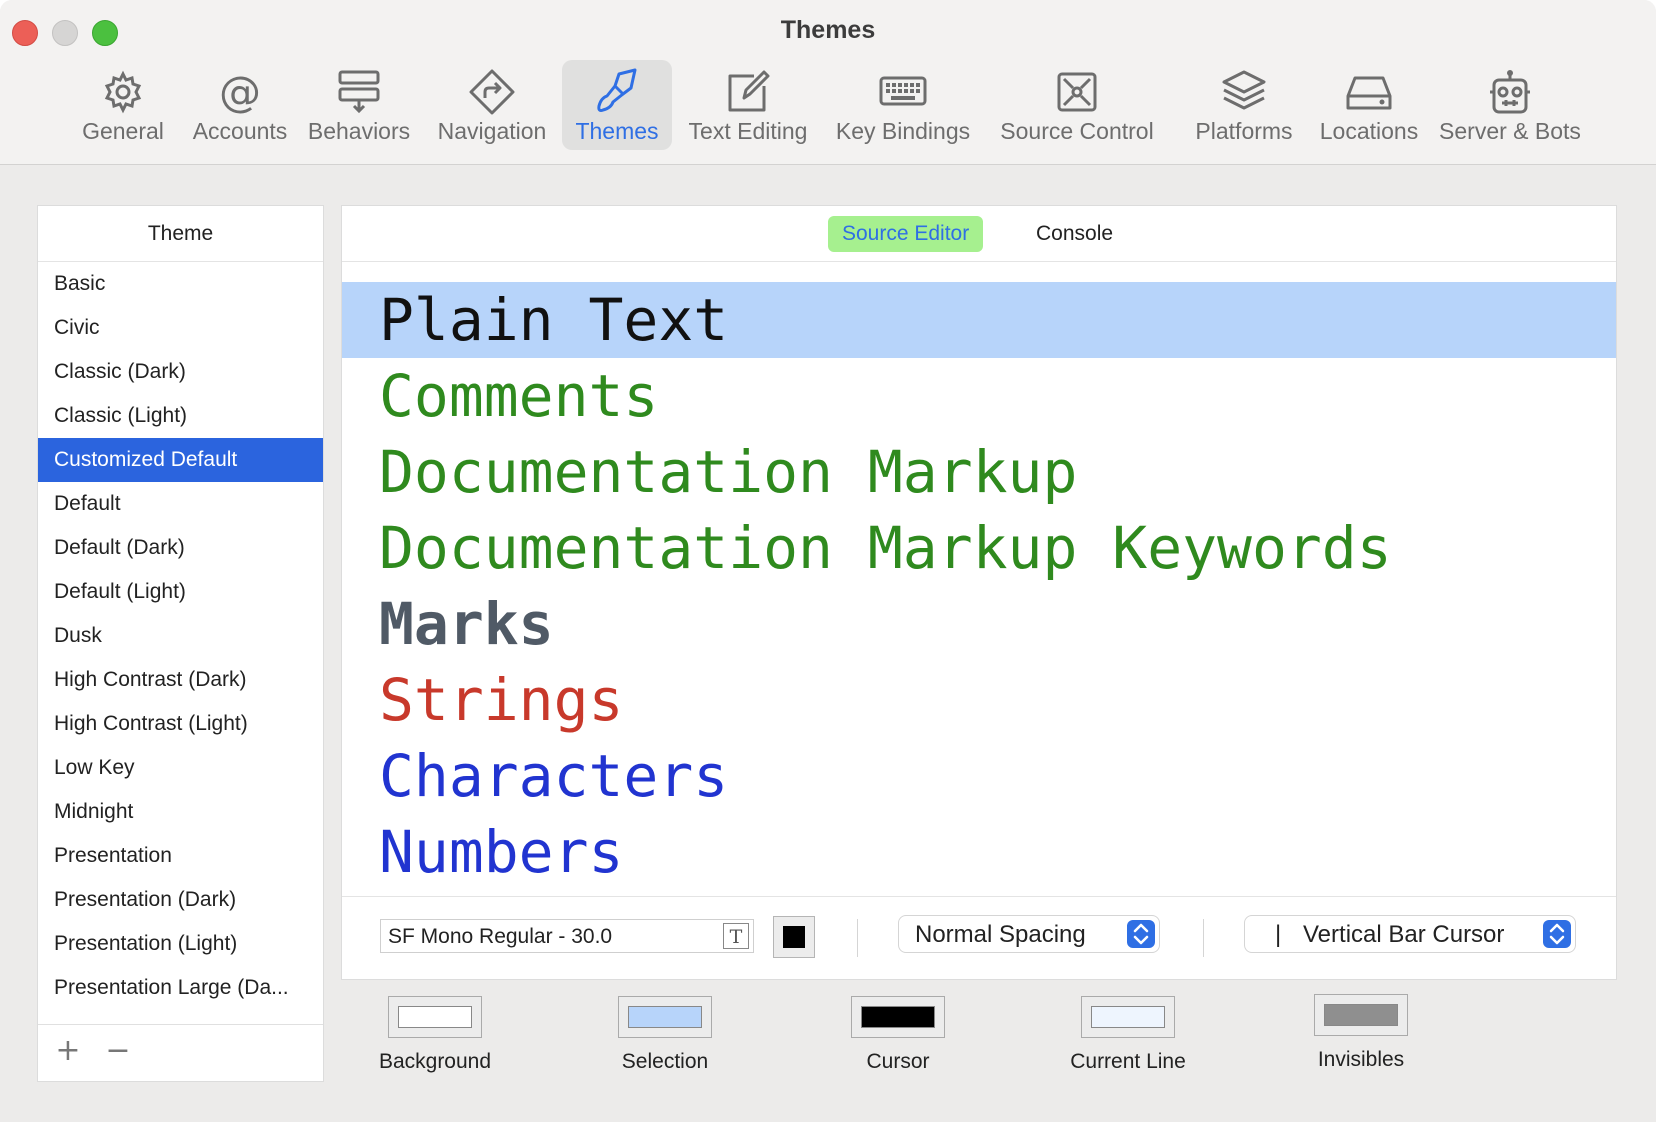  I want to click on behaviors-icon, so click(359, 92).